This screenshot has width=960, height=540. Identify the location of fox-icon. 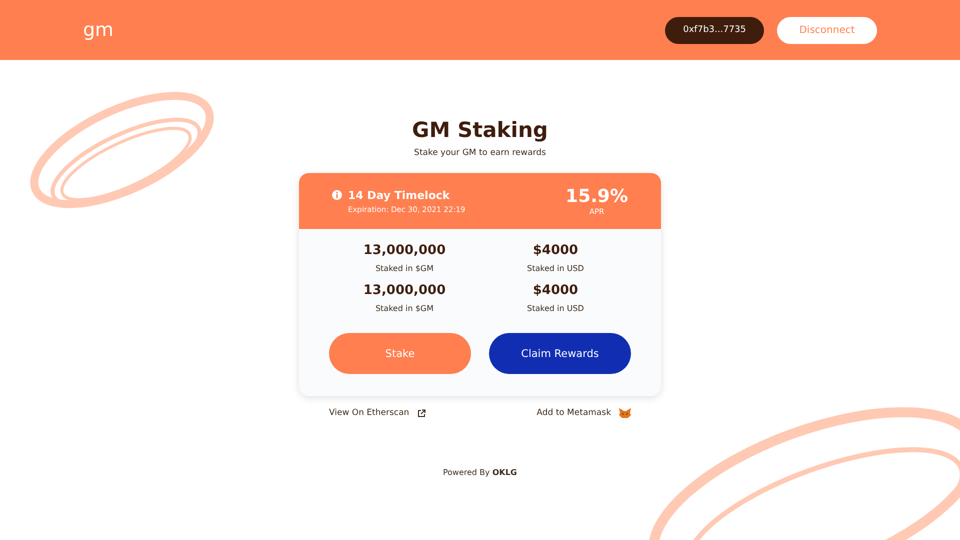
(625, 413).